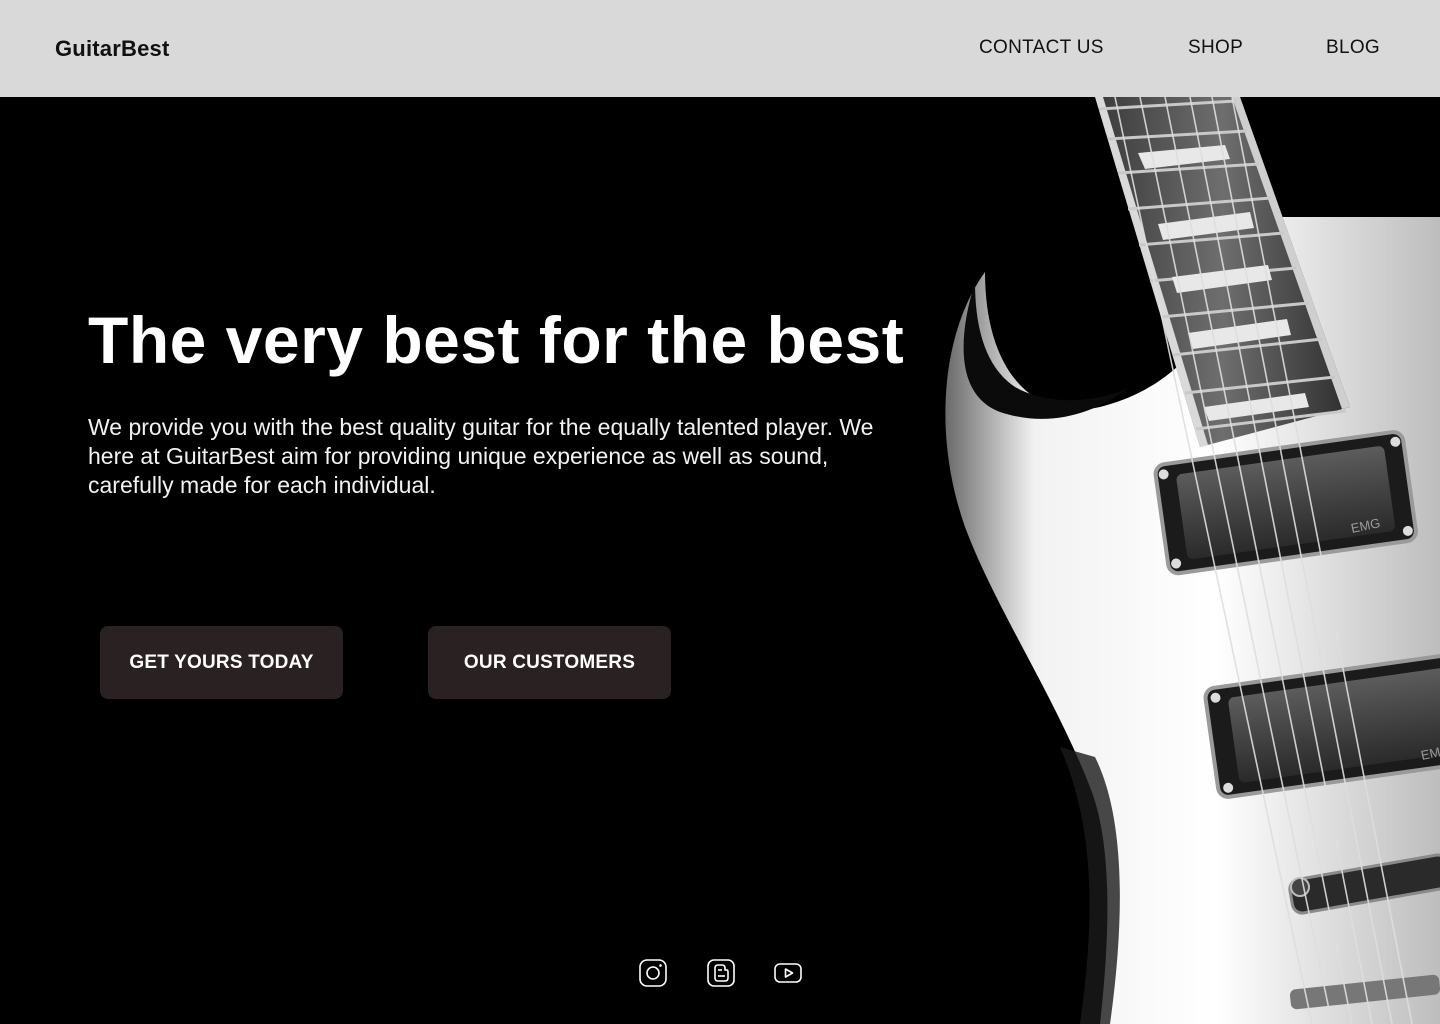 This screenshot has width=1440, height=1024. I want to click on get-yours-today-button: GET YOURS TODAY, so click(221, 662).